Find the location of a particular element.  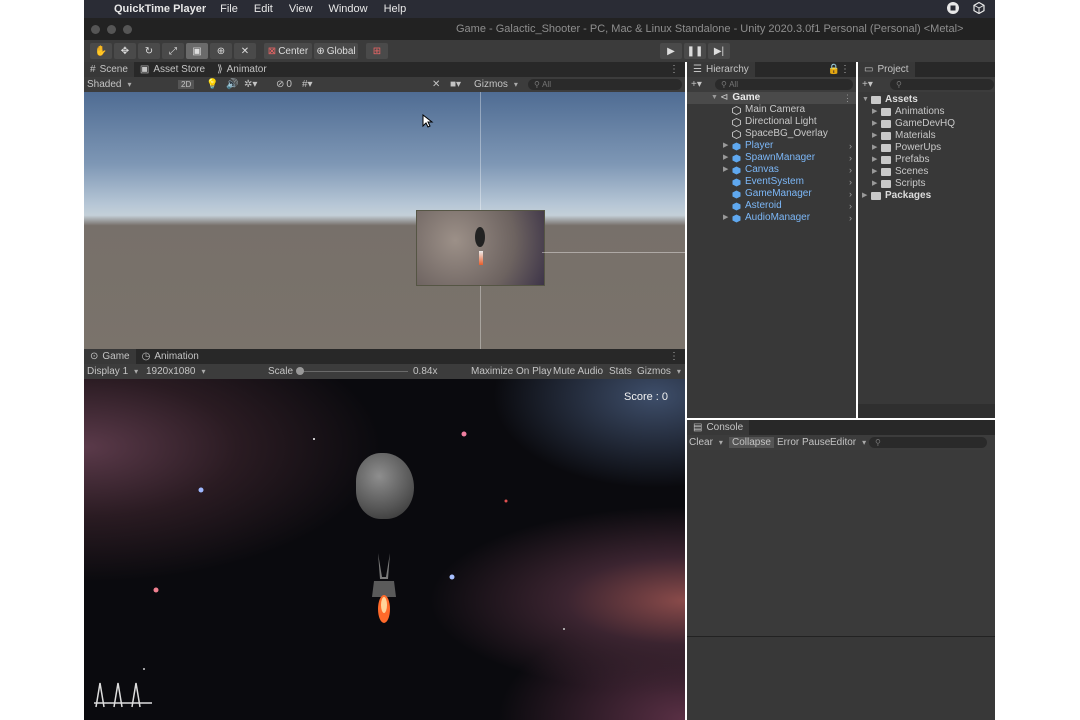

scale-tool-button: ⤢ is located at coordinates (173, 51).